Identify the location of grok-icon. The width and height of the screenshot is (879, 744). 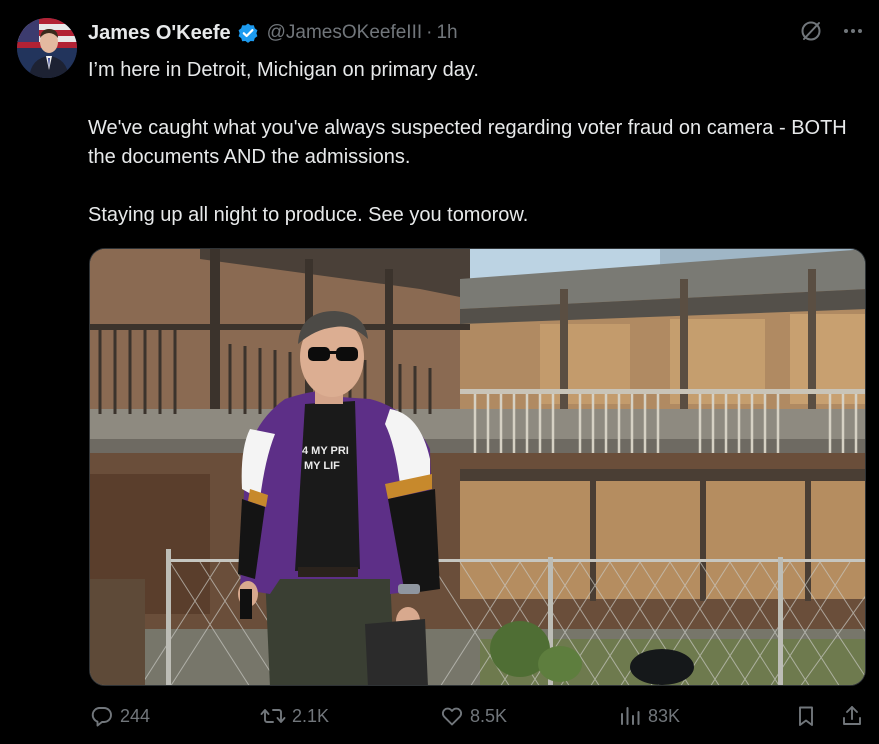
(811, 31).